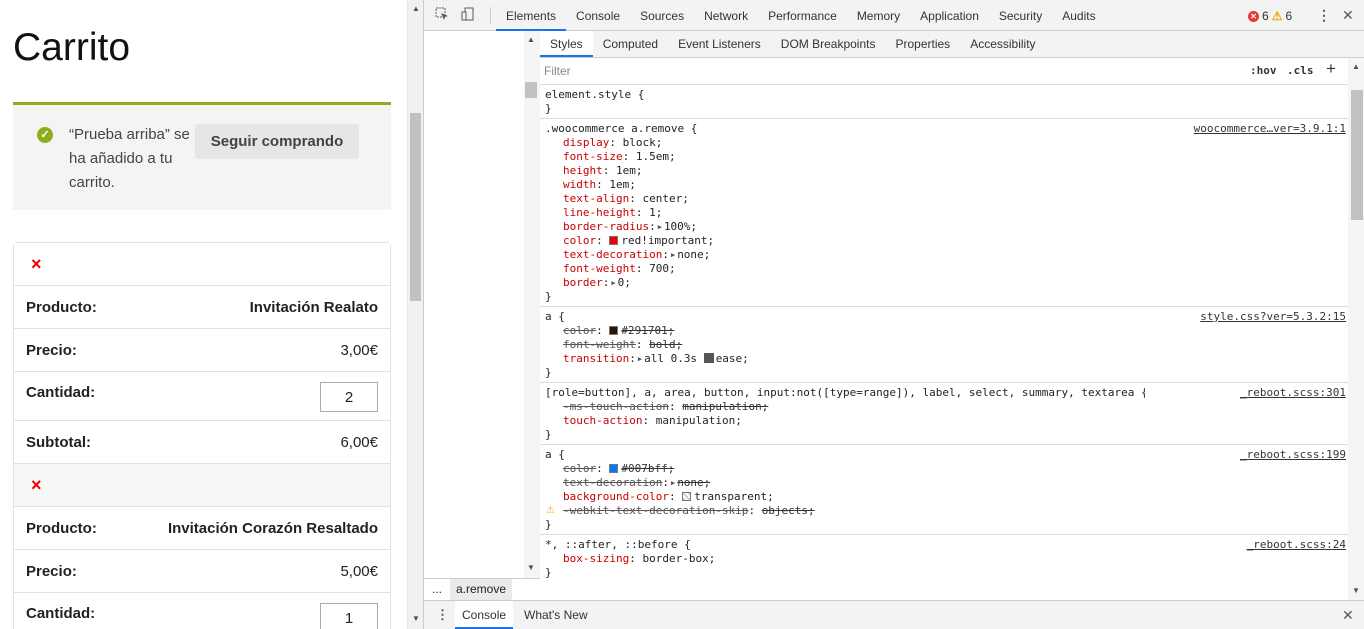 The width and height of the screenshot is (1364, 629). What do you see at coordinates (1356, 329) in the screenshot?
I see `styles-scrollbar: ▲ ▼` at bounding box center [1356, 329].